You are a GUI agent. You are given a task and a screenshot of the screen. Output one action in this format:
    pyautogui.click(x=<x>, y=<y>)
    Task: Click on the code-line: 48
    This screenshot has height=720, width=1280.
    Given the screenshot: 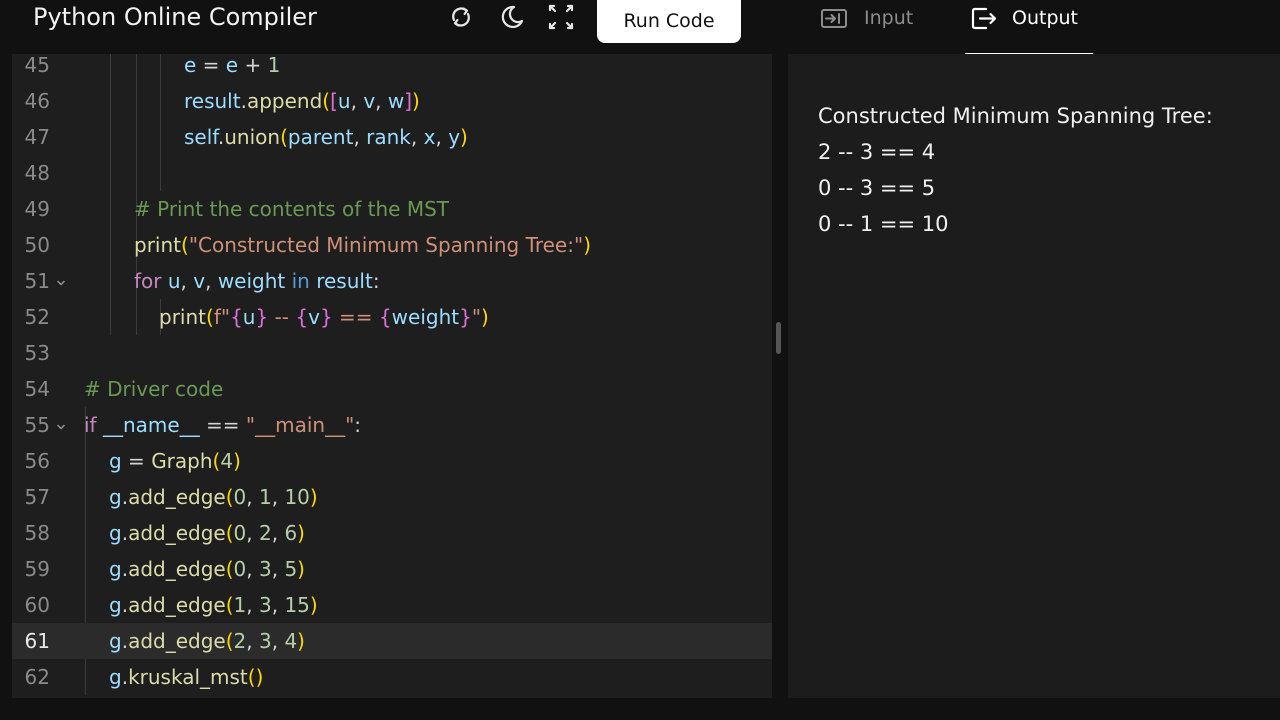 What is the action you would take?
    pyautogui.click(x=392, y=173)
    